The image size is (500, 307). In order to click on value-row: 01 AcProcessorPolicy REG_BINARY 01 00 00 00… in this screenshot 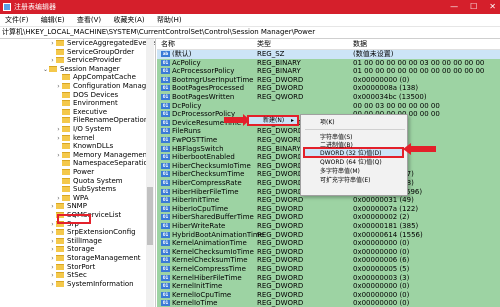, I will do `click(328, 71)`.